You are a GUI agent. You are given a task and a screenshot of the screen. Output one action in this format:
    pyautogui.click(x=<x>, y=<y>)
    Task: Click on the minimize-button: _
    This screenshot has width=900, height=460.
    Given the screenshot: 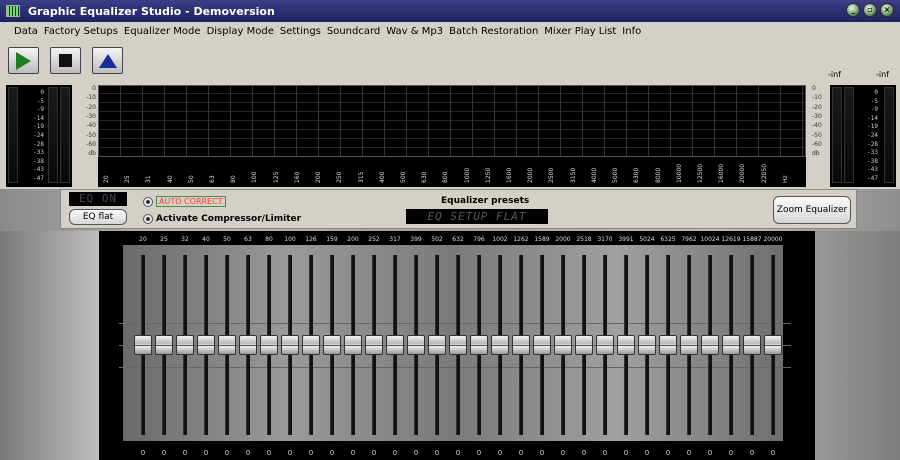 What is the action you would take?
    pyautogui.click(x=853, y=10)
    